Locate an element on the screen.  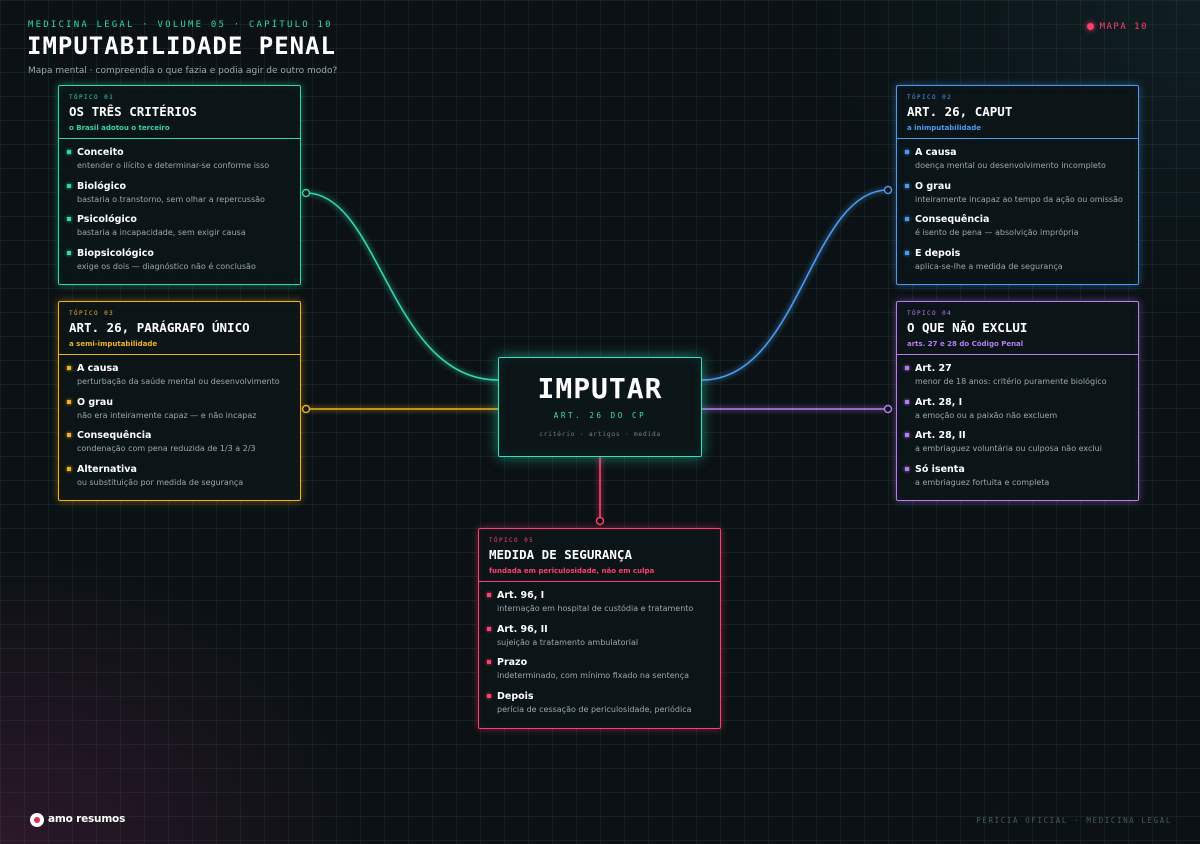
topic-tag: TÓPICO 02 is located at coordinates (930, 97).